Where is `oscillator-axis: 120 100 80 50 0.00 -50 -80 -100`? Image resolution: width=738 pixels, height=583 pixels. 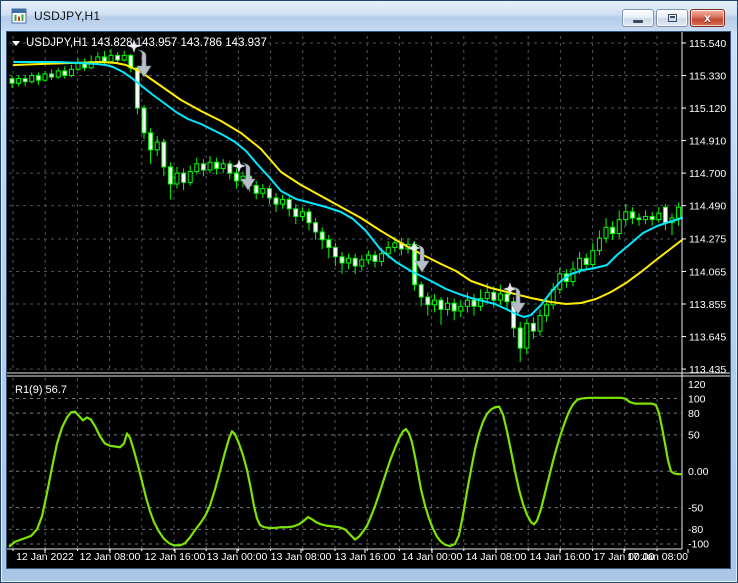
oscillator-axis: 120 100 80 50 0.00 -50 -80 -100 is located at coordinates (698, 465).